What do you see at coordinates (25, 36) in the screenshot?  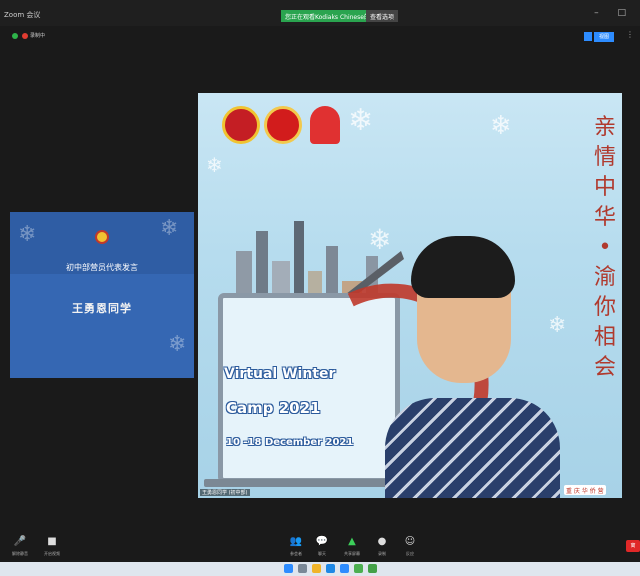 I see `record-indicator-icon` at bounding box center [25, 36].